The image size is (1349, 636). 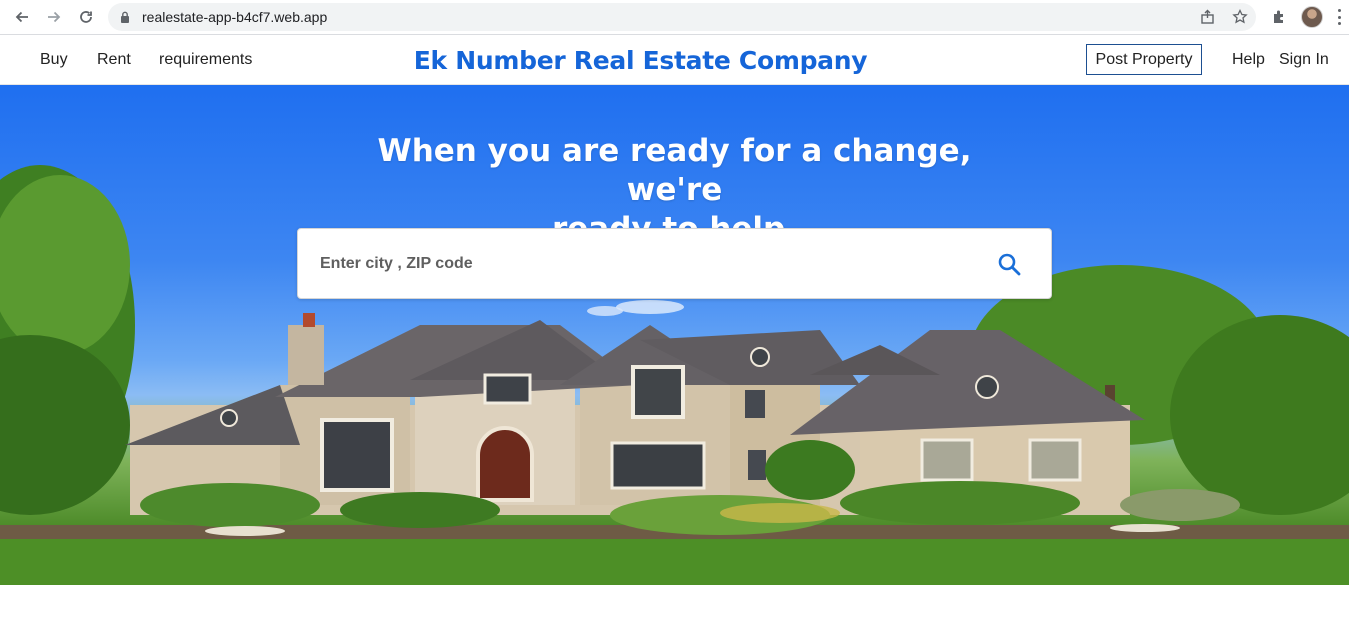 What do you see at coordinates (125, 17) in the screenshot?
I see `lock-icon` at bounding box center [125, 17].